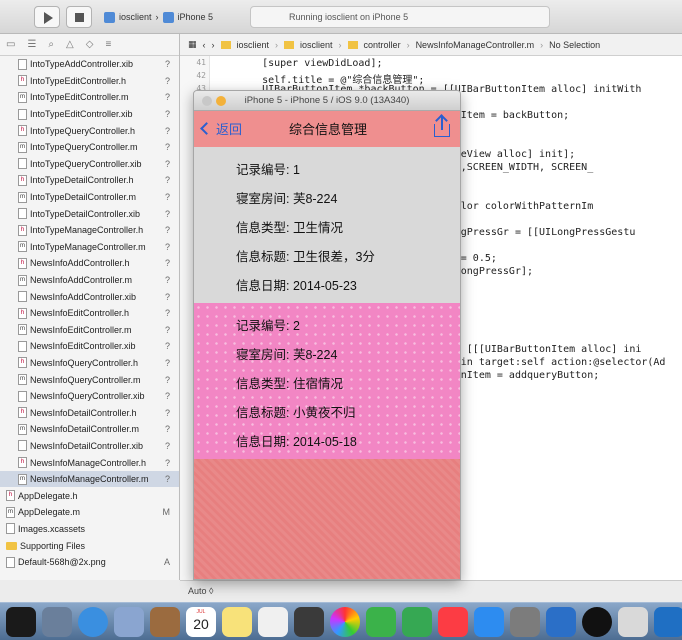  Describe the element at coordinates (237, 621) in the screenshot. I see `notes-icon` at that location.